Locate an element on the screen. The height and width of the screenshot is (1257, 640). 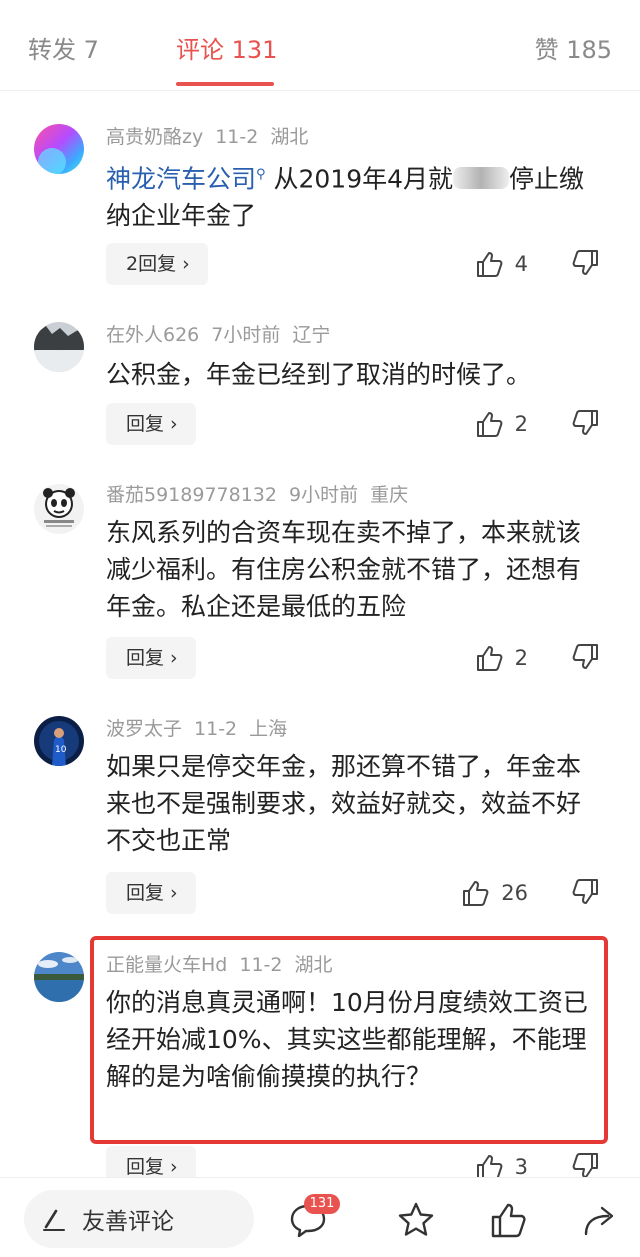
comment-username: 波罗太子 is located at coordinates (144, 729).